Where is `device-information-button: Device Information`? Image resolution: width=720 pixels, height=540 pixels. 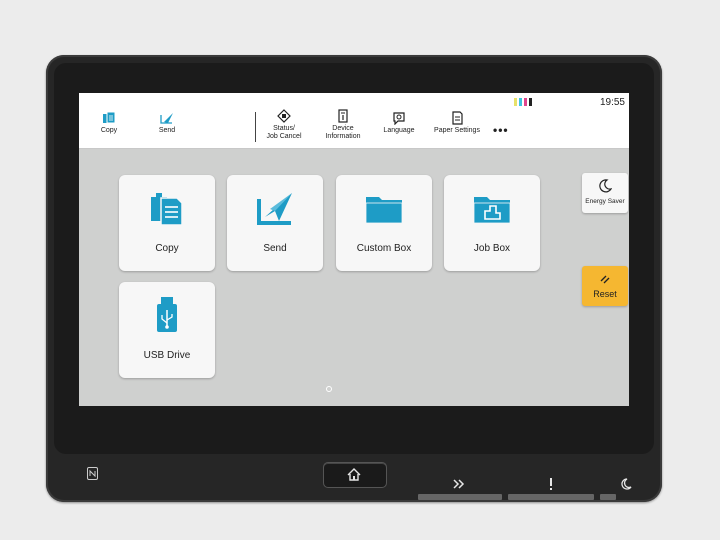 device-information-button: Device Information is located at coordinates (343, 125).